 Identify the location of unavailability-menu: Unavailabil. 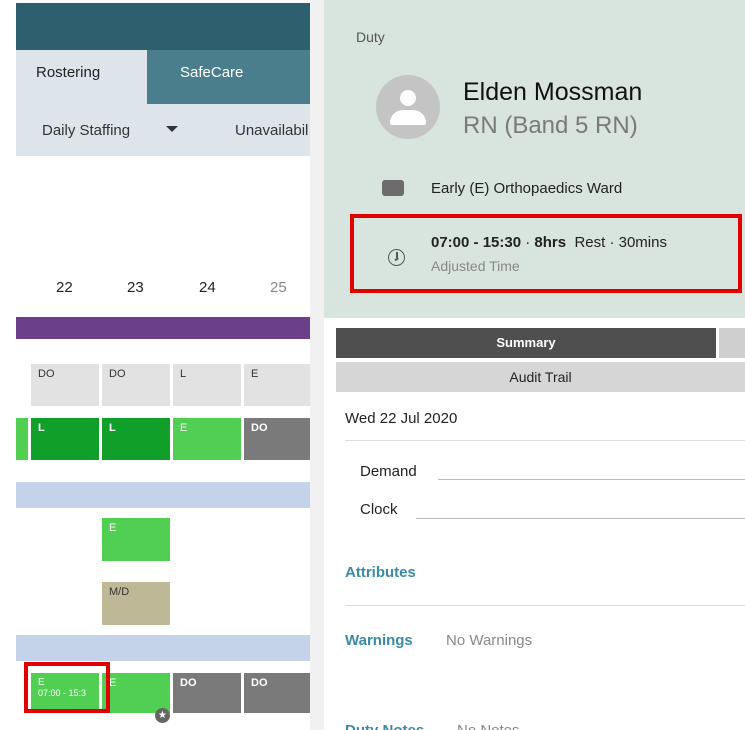
(271, 130).